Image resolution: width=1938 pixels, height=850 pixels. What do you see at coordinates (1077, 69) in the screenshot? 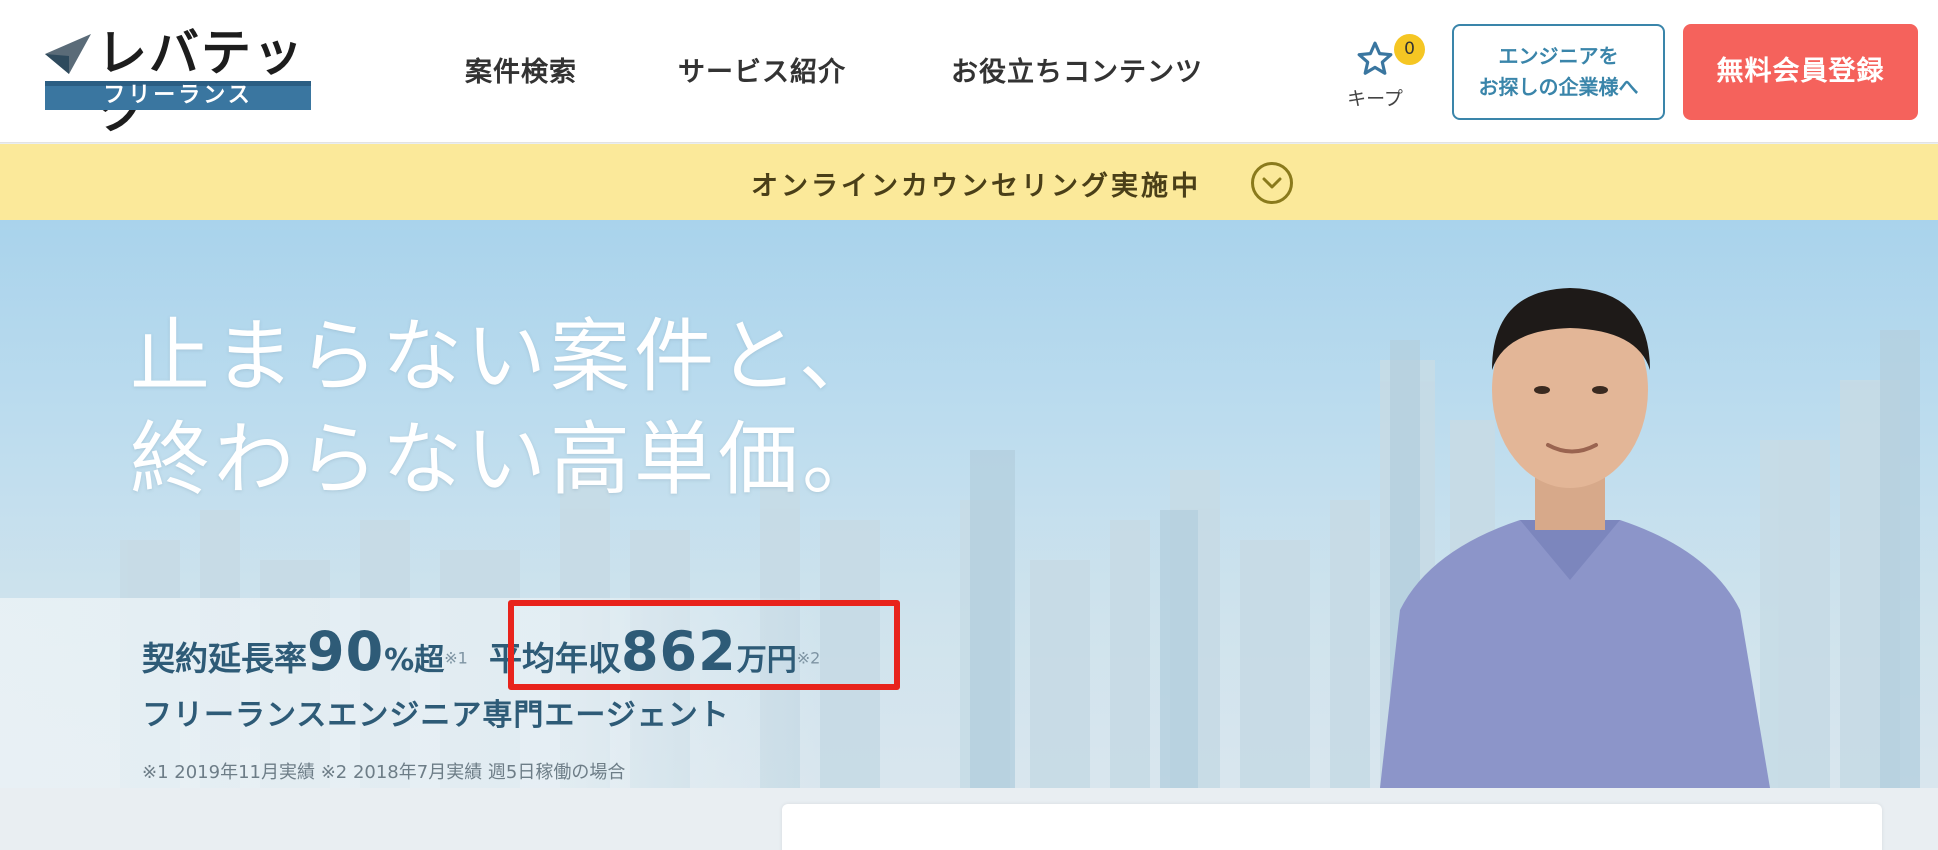
I see `nav-useful-content: お役立ちコンテンツ` at bounding box center [1077, 69].